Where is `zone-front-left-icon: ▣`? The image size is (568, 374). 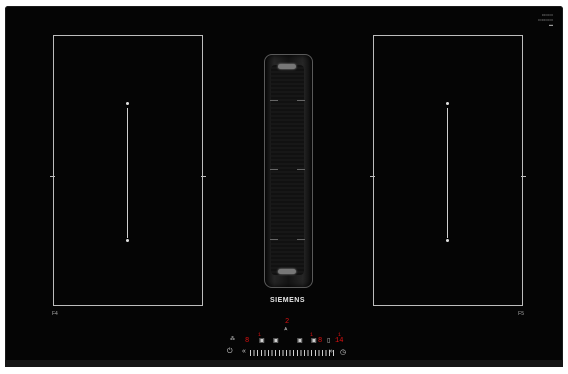
zone-front-left-icon: ▣ is located at coordinates (262, 340).